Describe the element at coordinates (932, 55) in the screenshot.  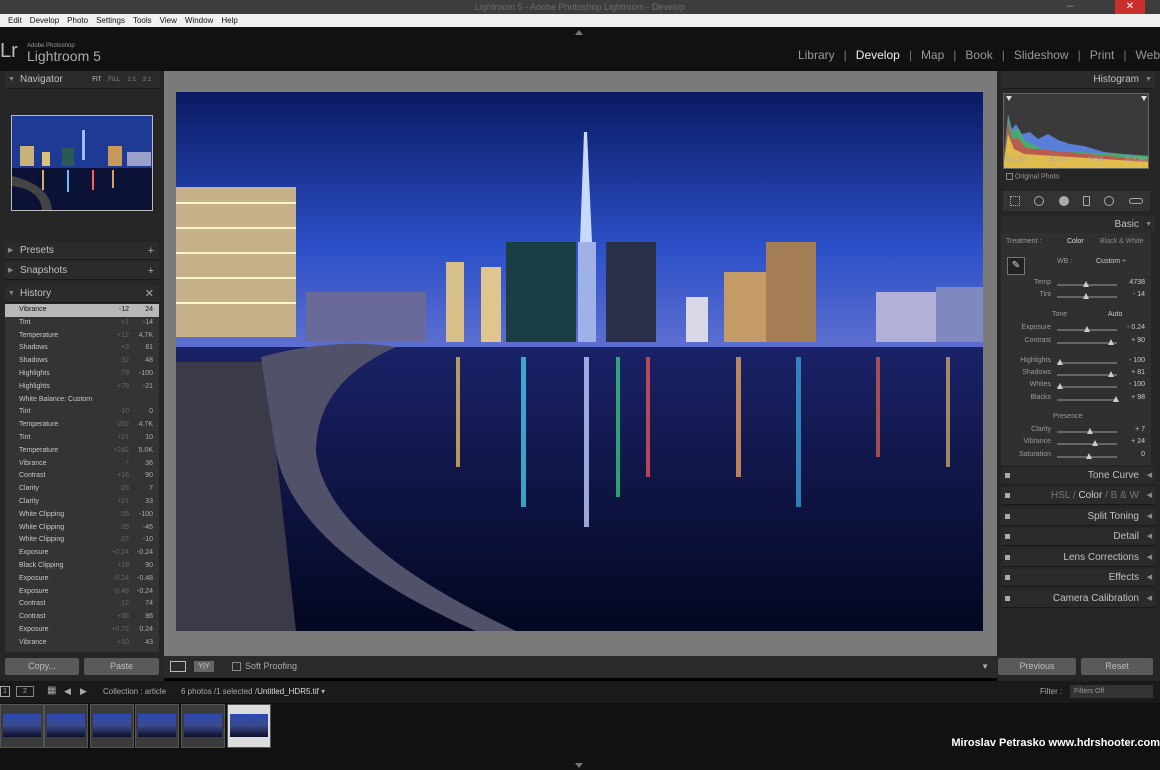
I see `module-map: Map` at that location.